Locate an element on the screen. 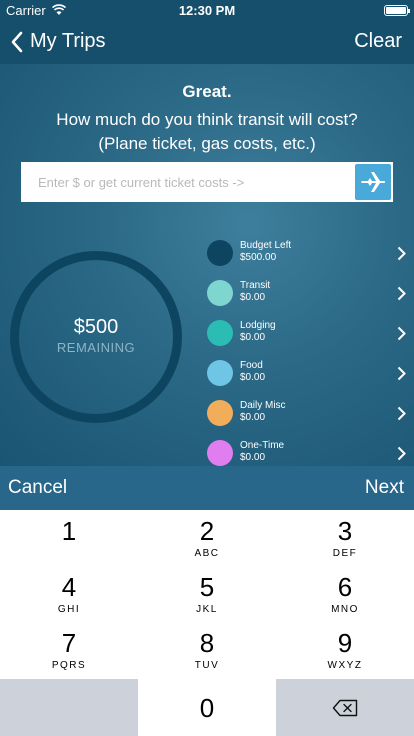  transit-cost-input is located at coordinates (188, 182).